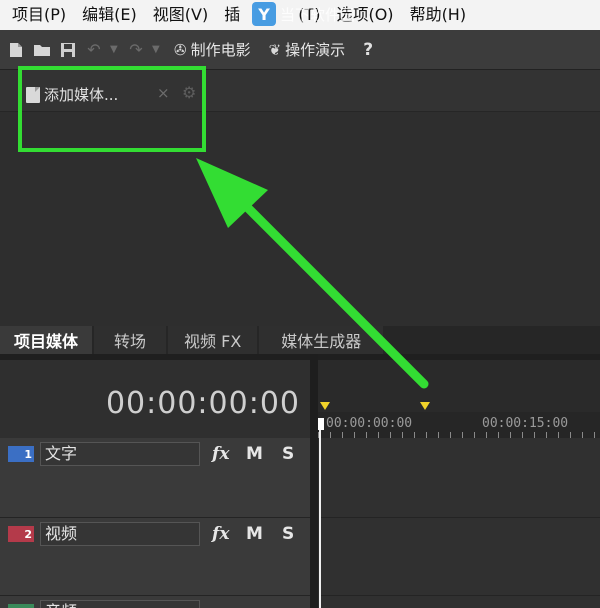 This screenshot has height=608, width=600. I want to click on tab-media-generators: 媒体生成器, so click(321, 340).